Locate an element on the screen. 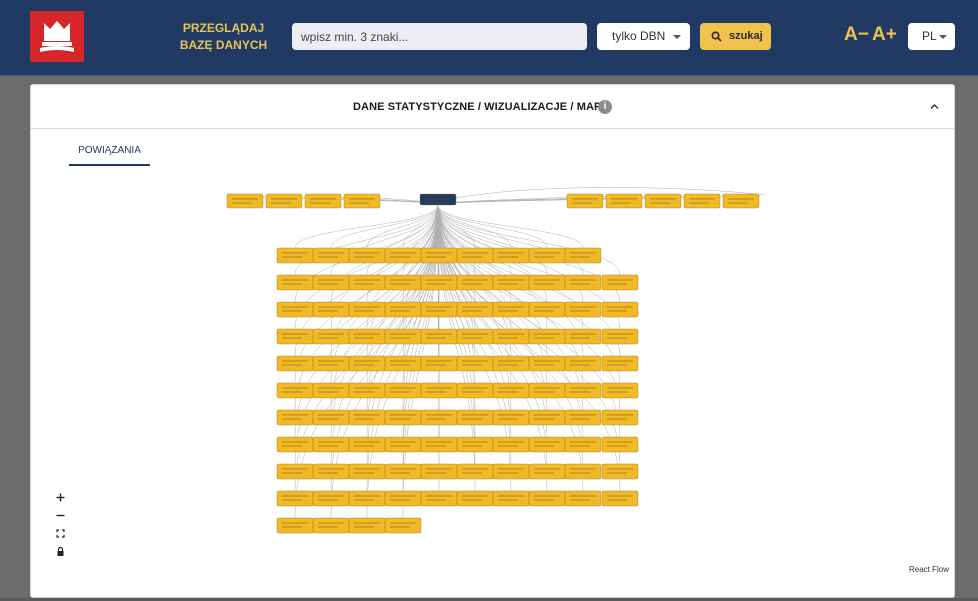 The image size is (978, 601). lock-button is located at coordinates (60, 551).